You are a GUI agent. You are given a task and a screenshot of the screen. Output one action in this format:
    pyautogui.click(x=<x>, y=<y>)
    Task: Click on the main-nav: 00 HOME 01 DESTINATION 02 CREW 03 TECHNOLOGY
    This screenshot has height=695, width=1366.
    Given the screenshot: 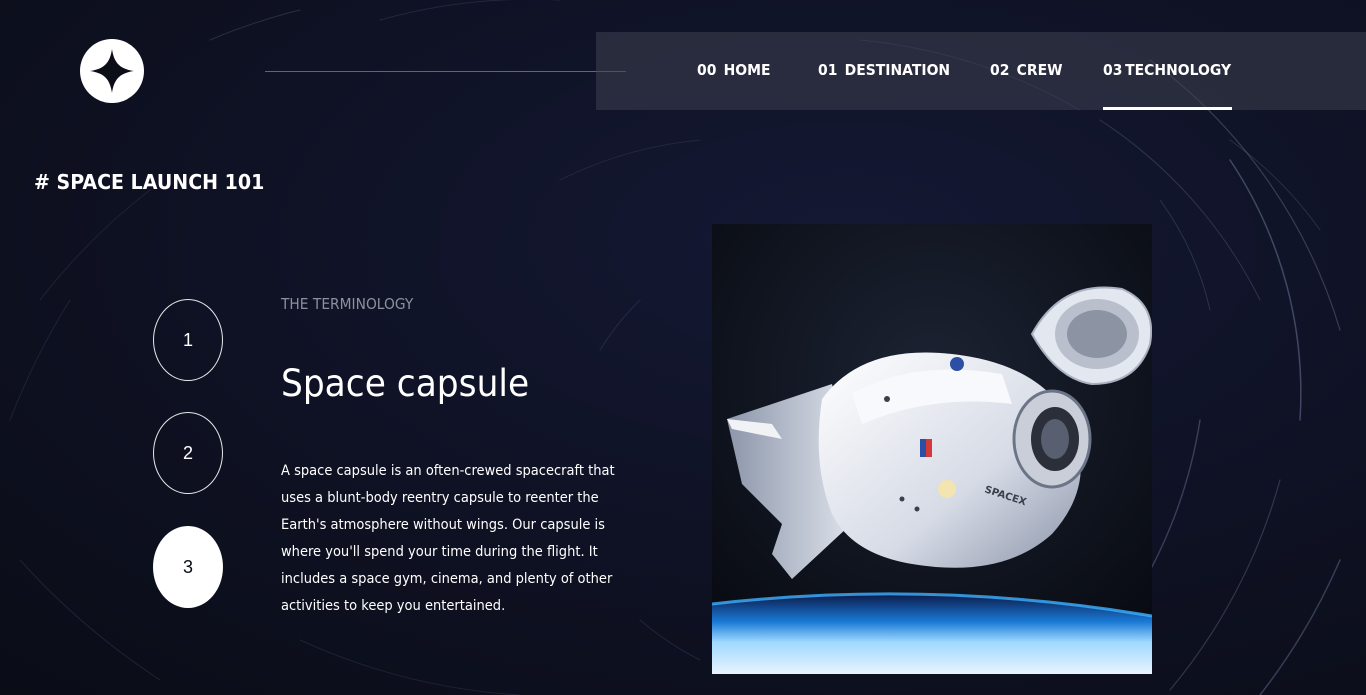 What is the action you would take?
    pyautogui.click(x=981, y=71)
    